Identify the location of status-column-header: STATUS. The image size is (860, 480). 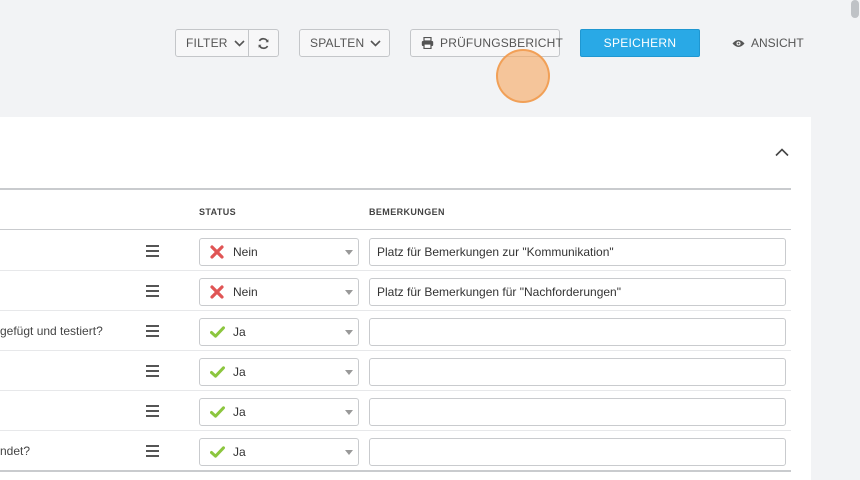
(218, 212).